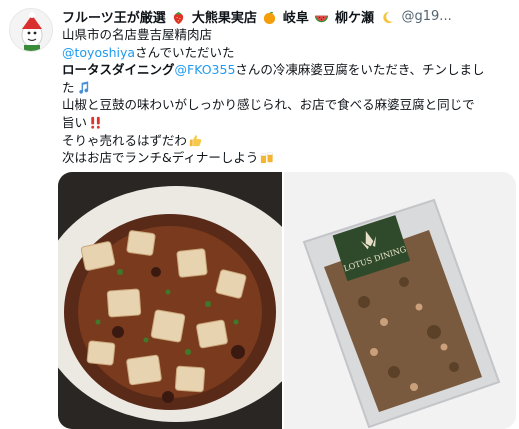 This screenshot has height=429, width=519. Describe the element at coordinates (205, 70) in the screenshot. I see `mention-link: @FKO355` at that location.